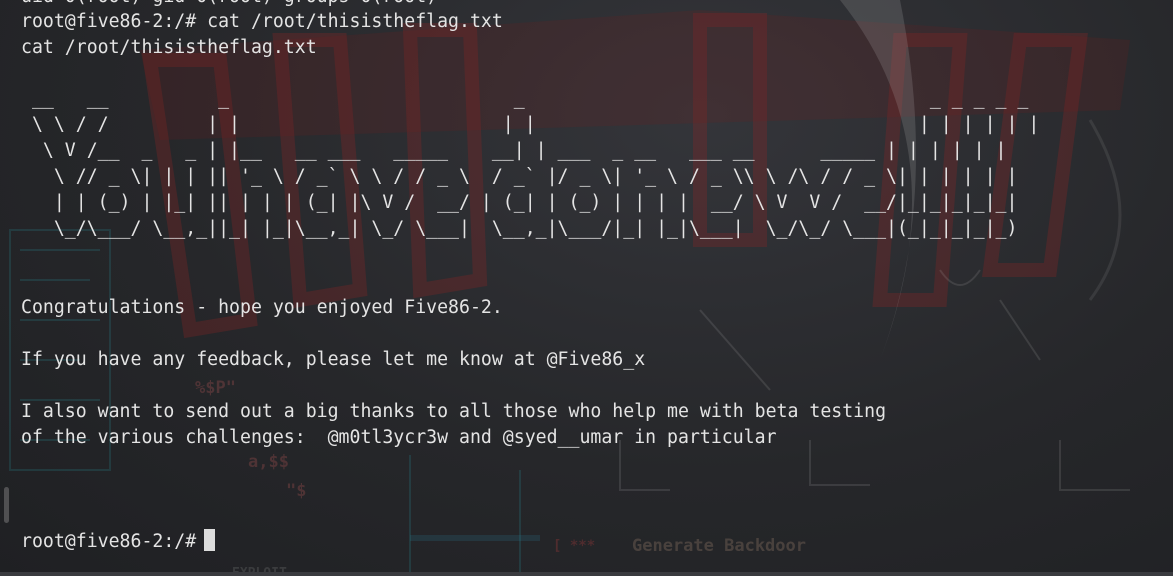 This screenshot has height=576, width=1173. I want to click on wallpaper-button-prefix: [ ***, so click(574, 546).